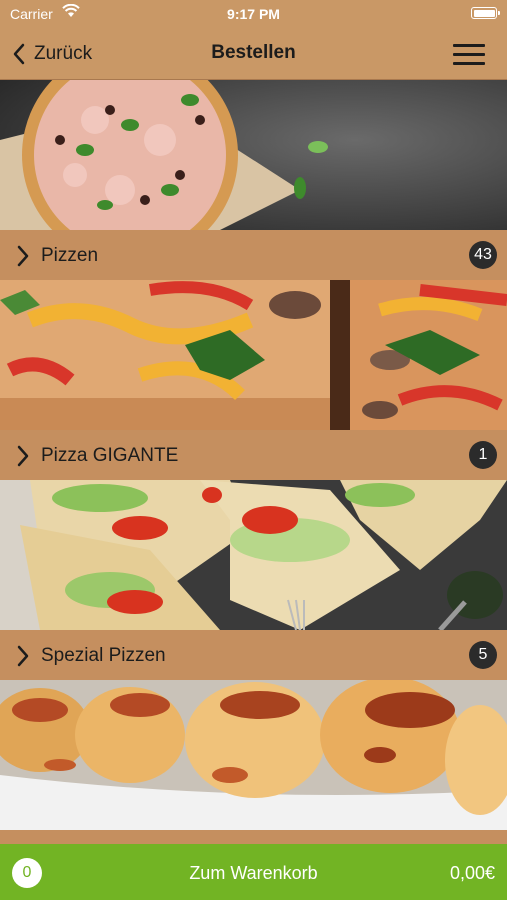  I want to click on back-label: Zurück, so click(63, 53).